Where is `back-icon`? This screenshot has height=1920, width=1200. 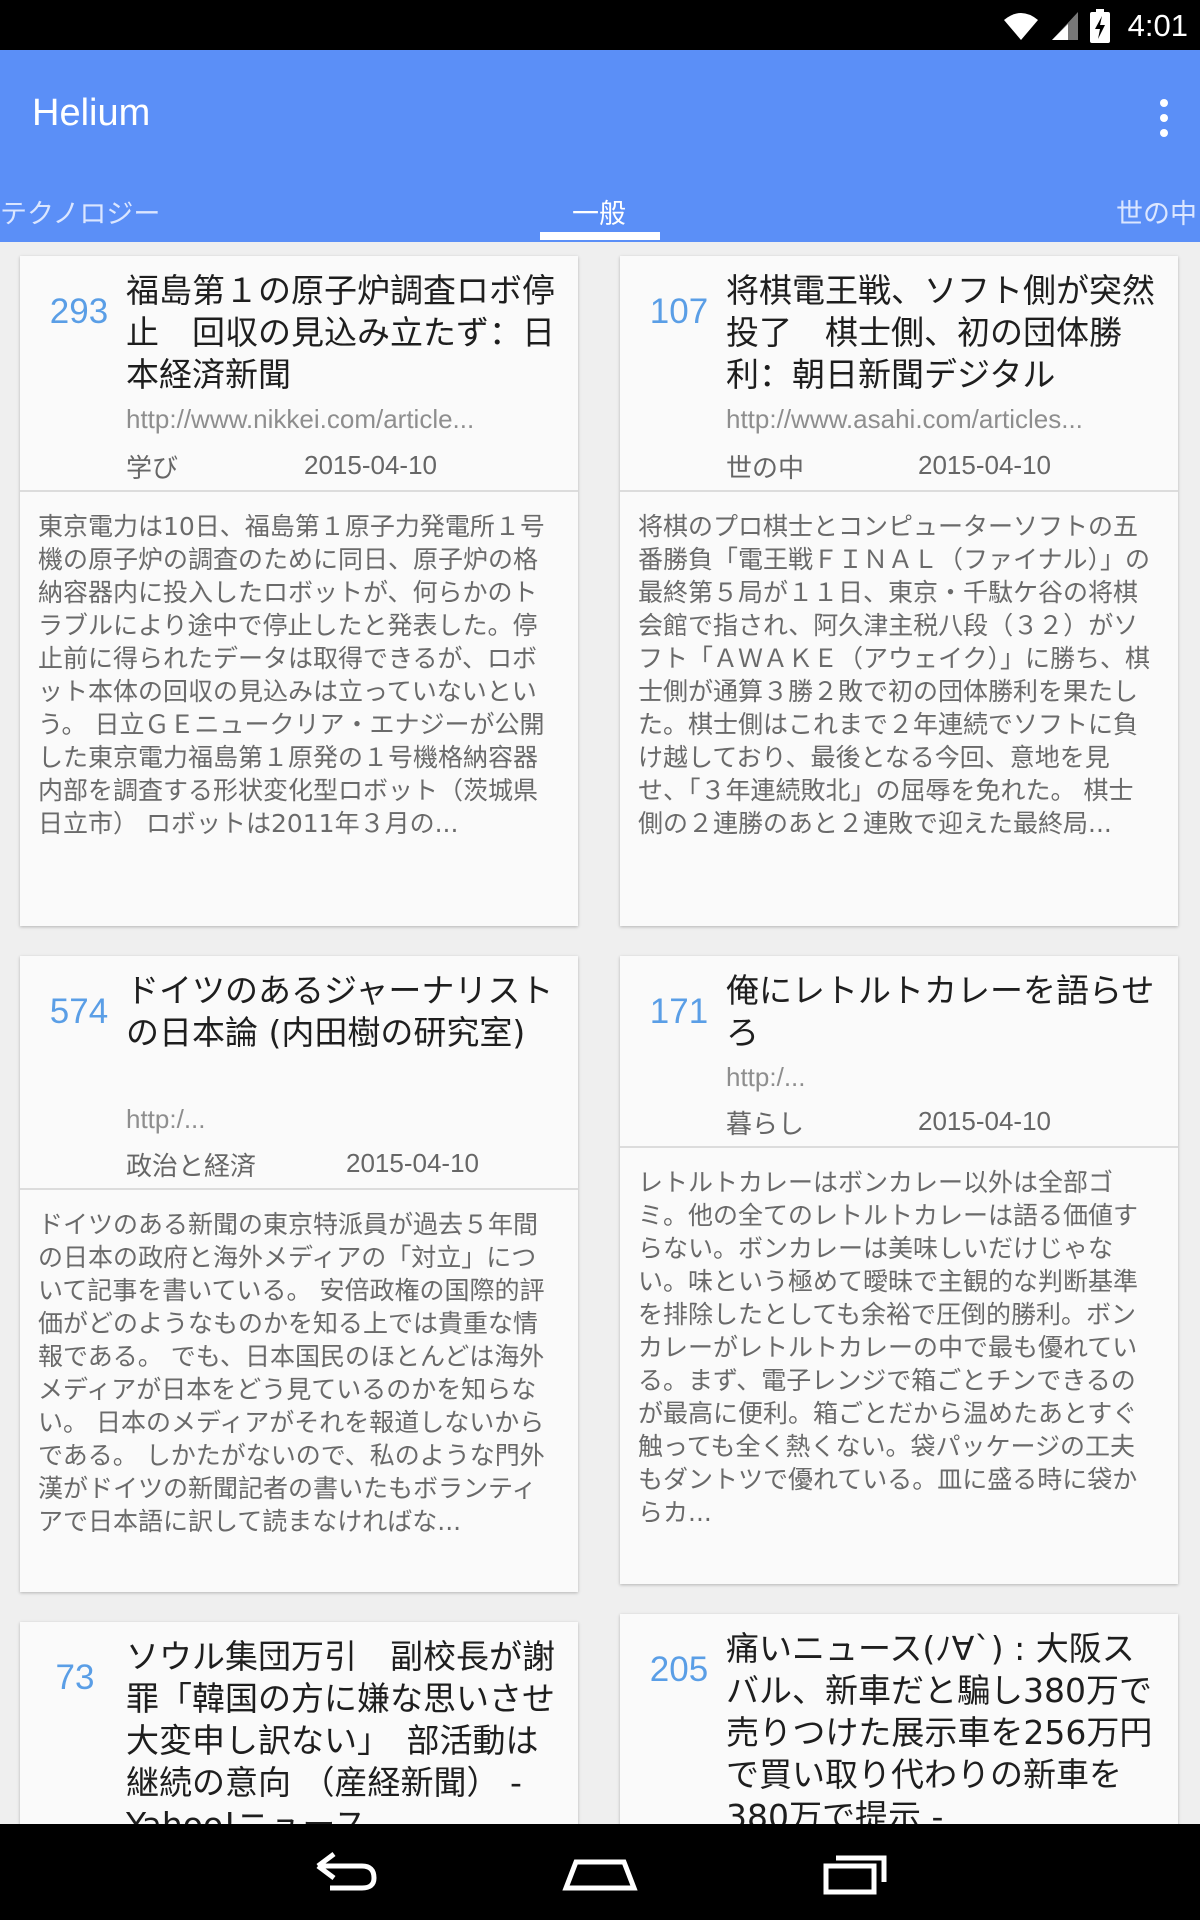 back-icon is located at coordinates (344, 1872).